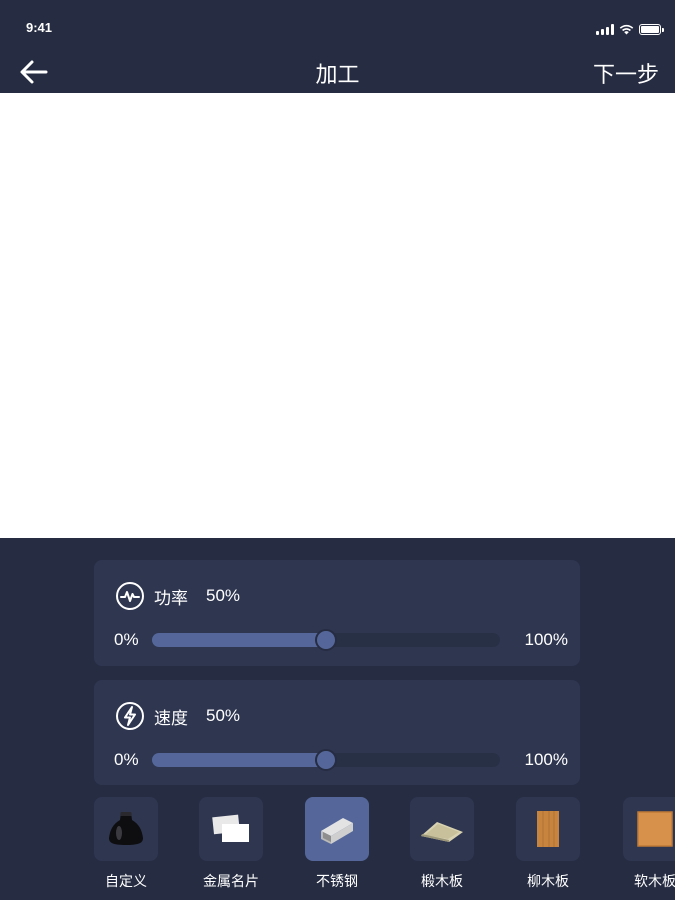  What do you see at coordinates (626, 29) in the screenshot?
I see `wifi-icon` at bounding box center [626, 29].